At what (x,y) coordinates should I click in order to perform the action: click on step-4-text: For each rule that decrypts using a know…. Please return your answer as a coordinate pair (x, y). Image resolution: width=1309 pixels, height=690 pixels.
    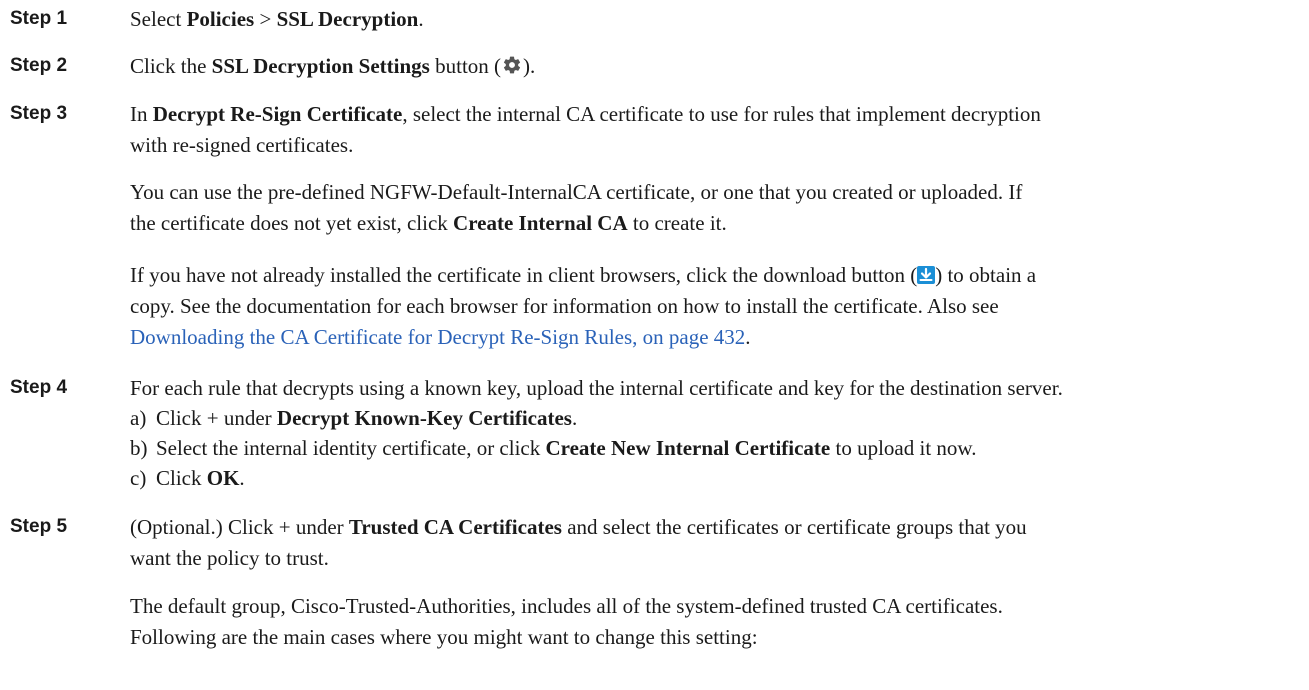
    Looking at the image, I should click on (596, 388).